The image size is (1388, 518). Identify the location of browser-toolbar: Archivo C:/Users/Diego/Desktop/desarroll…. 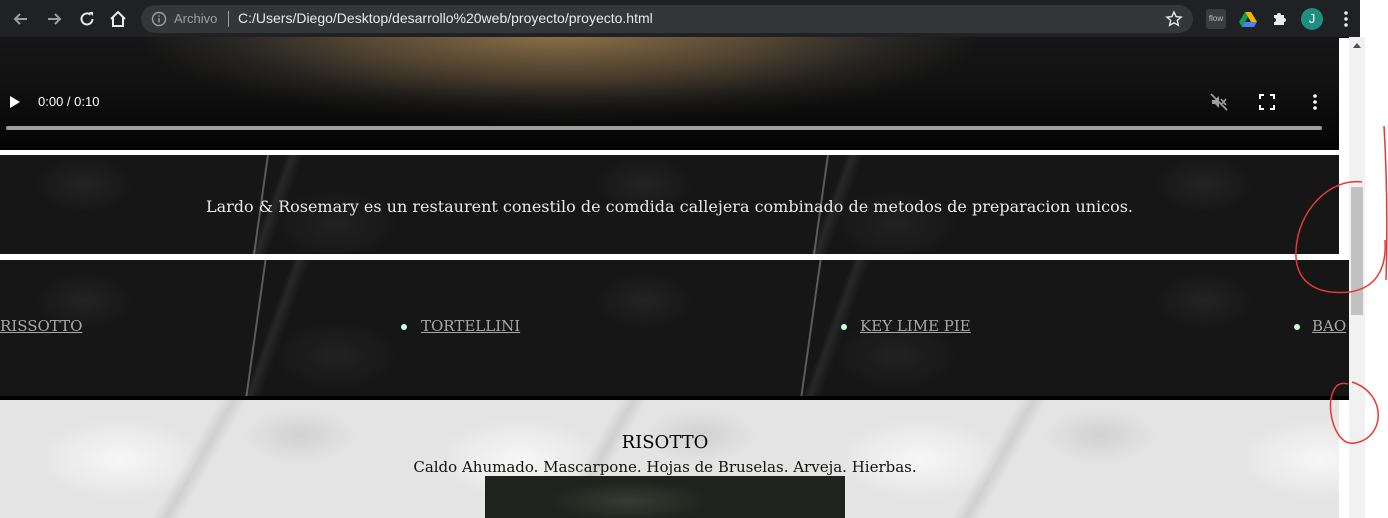
(680, 19).